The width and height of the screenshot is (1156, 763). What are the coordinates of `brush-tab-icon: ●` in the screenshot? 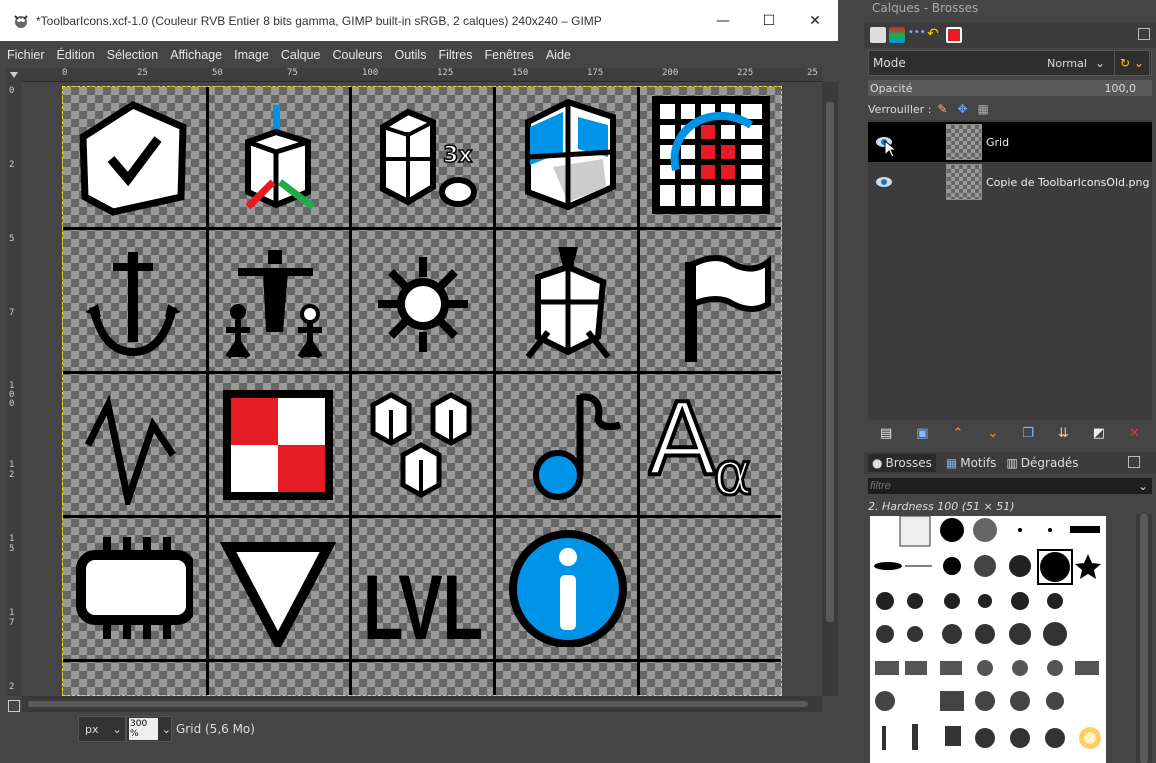 It's located at (877, 463).